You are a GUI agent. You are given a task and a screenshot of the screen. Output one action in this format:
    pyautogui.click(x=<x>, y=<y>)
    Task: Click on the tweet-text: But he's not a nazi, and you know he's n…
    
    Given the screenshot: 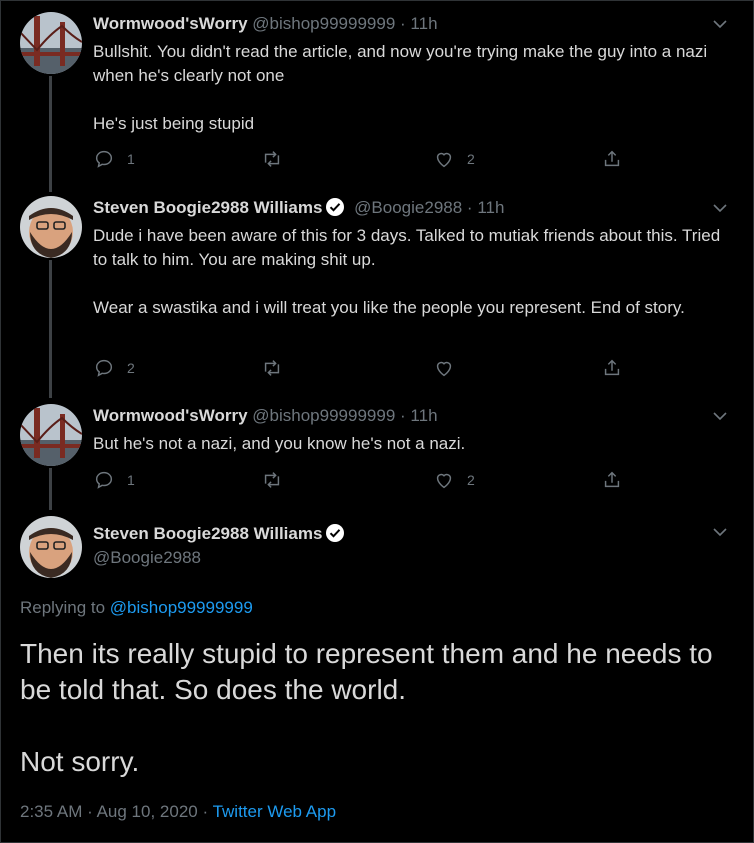 What is the action you would take?
    pyautogui.click(x=279, y=443)
    